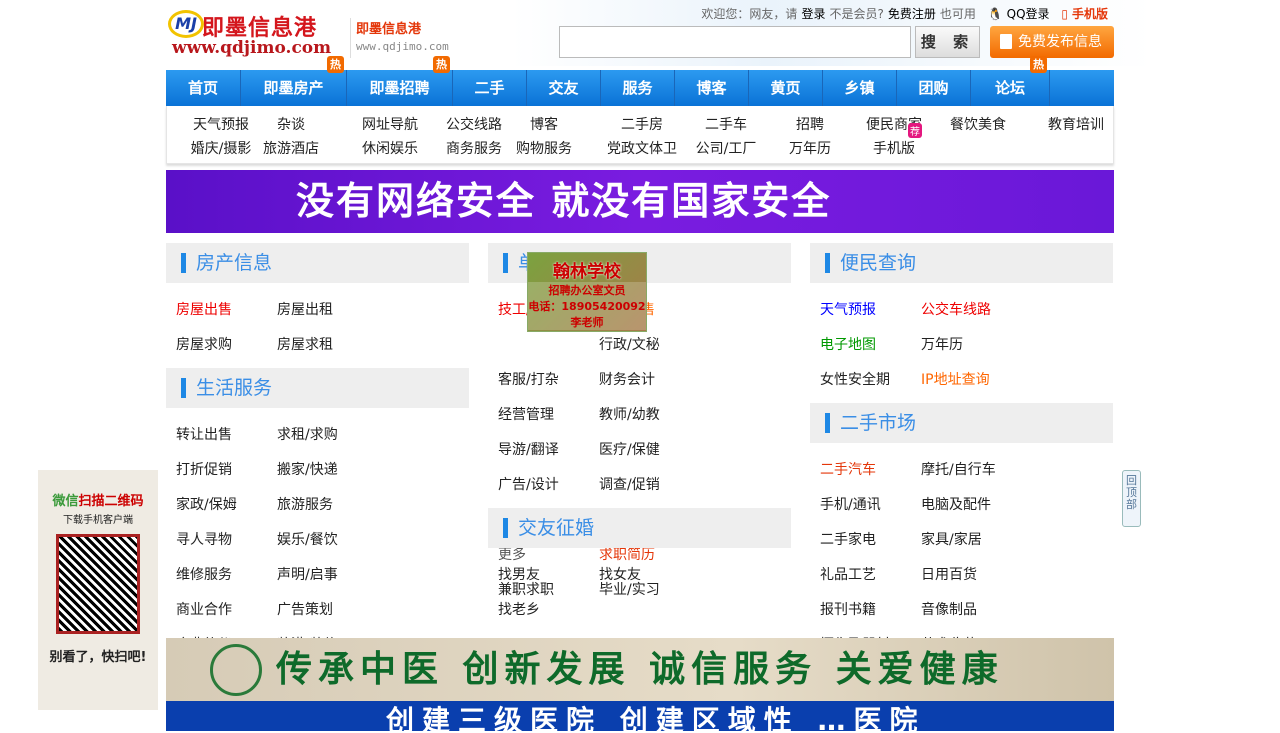 Image resolution: width=1280 pixels, height=733 pixels. Describe the element at coordinates (327, 310) in the screenshot. I see `category-link: 房屋出租` at that location.